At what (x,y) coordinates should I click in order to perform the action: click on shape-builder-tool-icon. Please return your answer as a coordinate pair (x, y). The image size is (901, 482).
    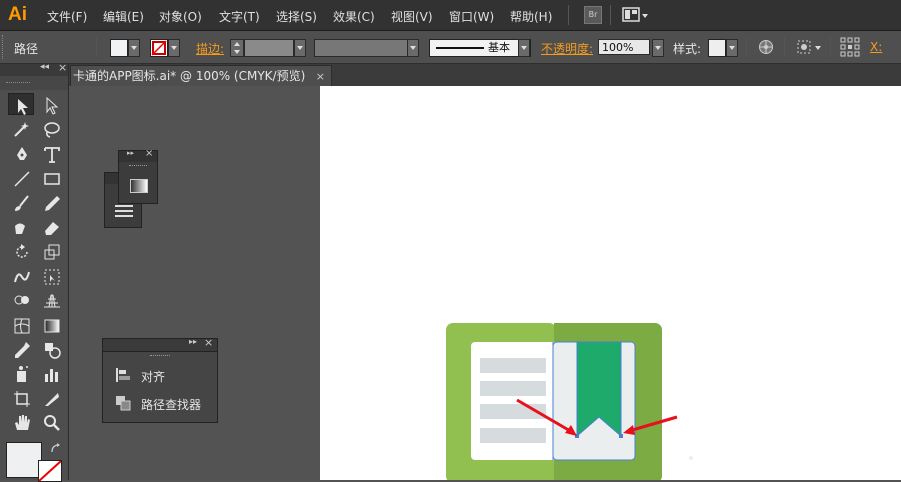
    Looking at the image, I should click on (21, 300).